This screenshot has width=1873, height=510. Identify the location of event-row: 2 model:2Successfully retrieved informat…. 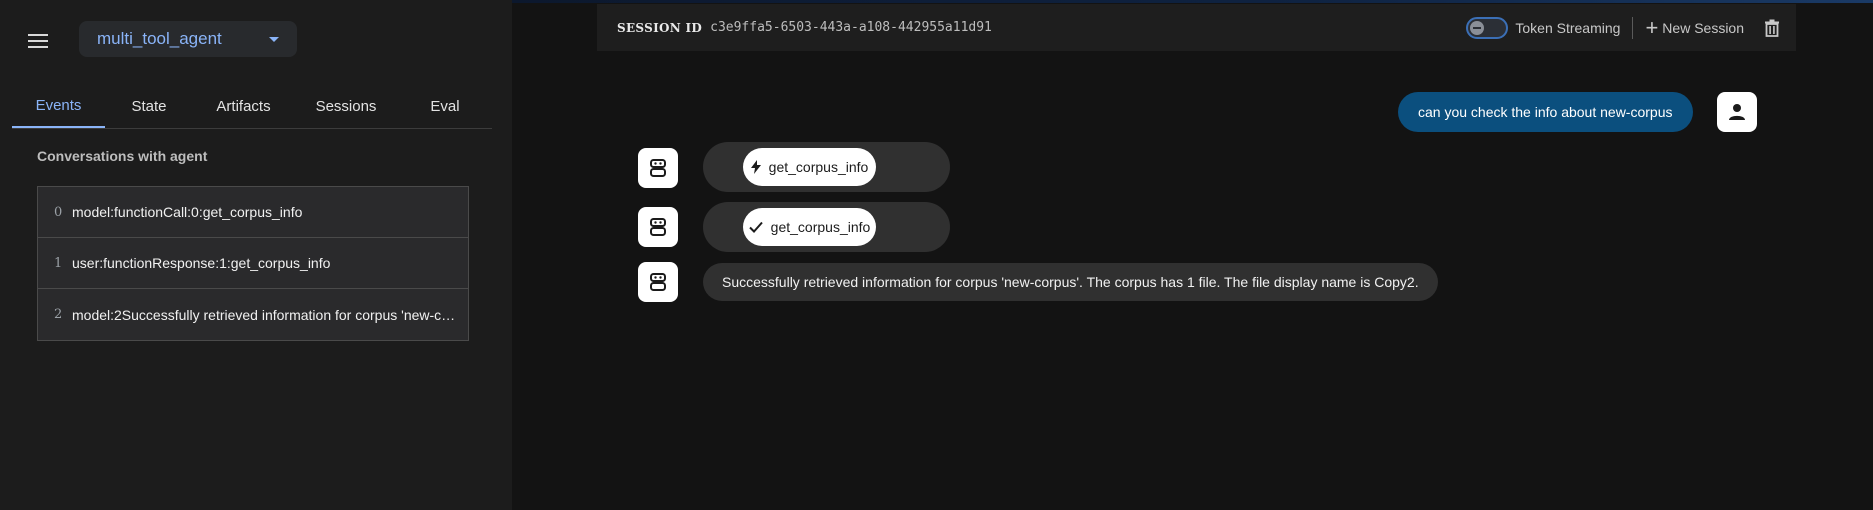
(253, 314).